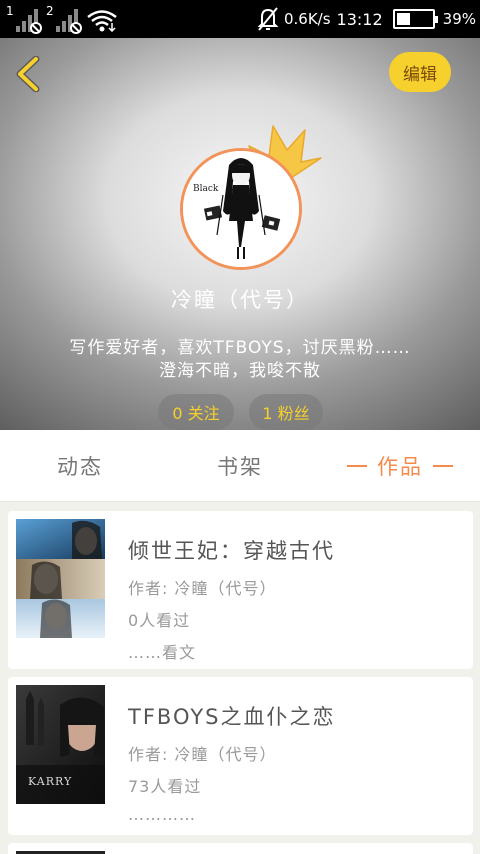  What do you see at coordinates (359, 19) in the screenshot?
I see `clock: 13:12` at bounding box center [359, 19].